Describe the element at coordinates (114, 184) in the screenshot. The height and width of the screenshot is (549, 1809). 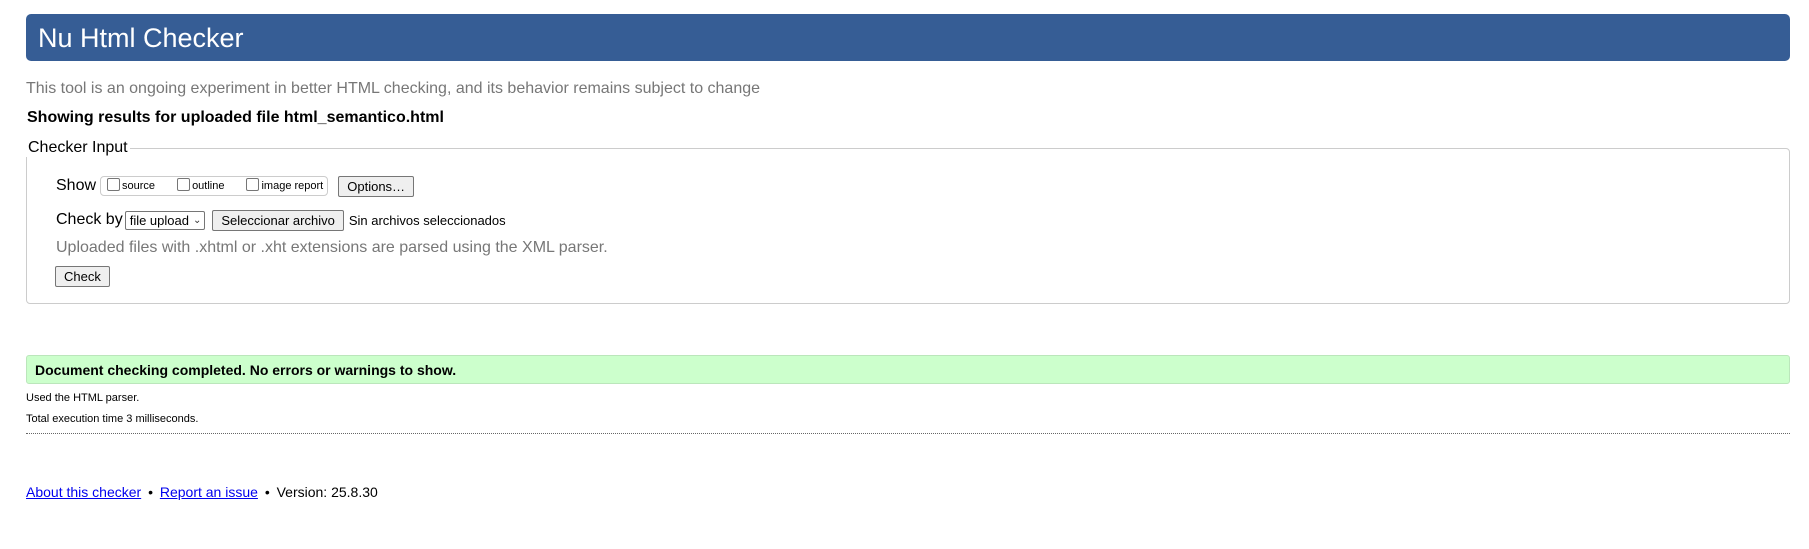
I see `source-checkbox` at that location.